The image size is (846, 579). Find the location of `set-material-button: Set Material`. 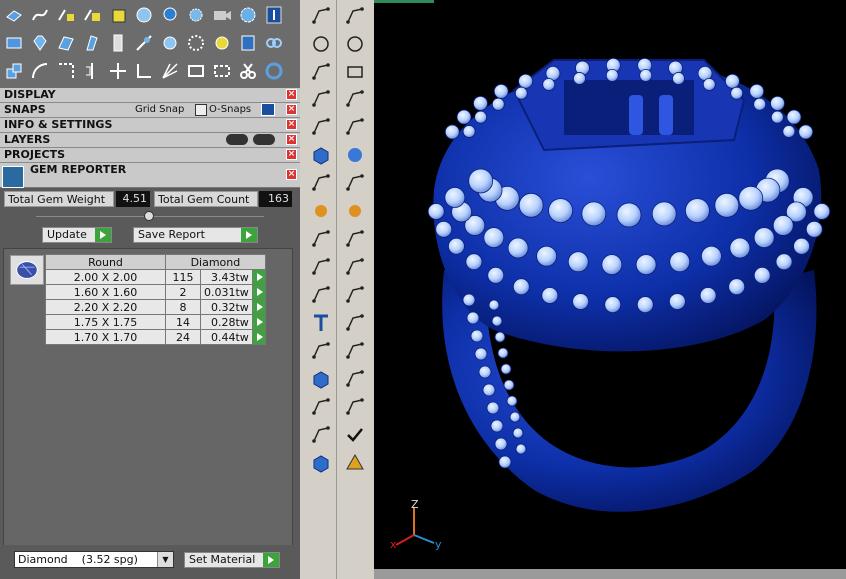

set-material-button: Set Material is located at coordinates (232, 560).